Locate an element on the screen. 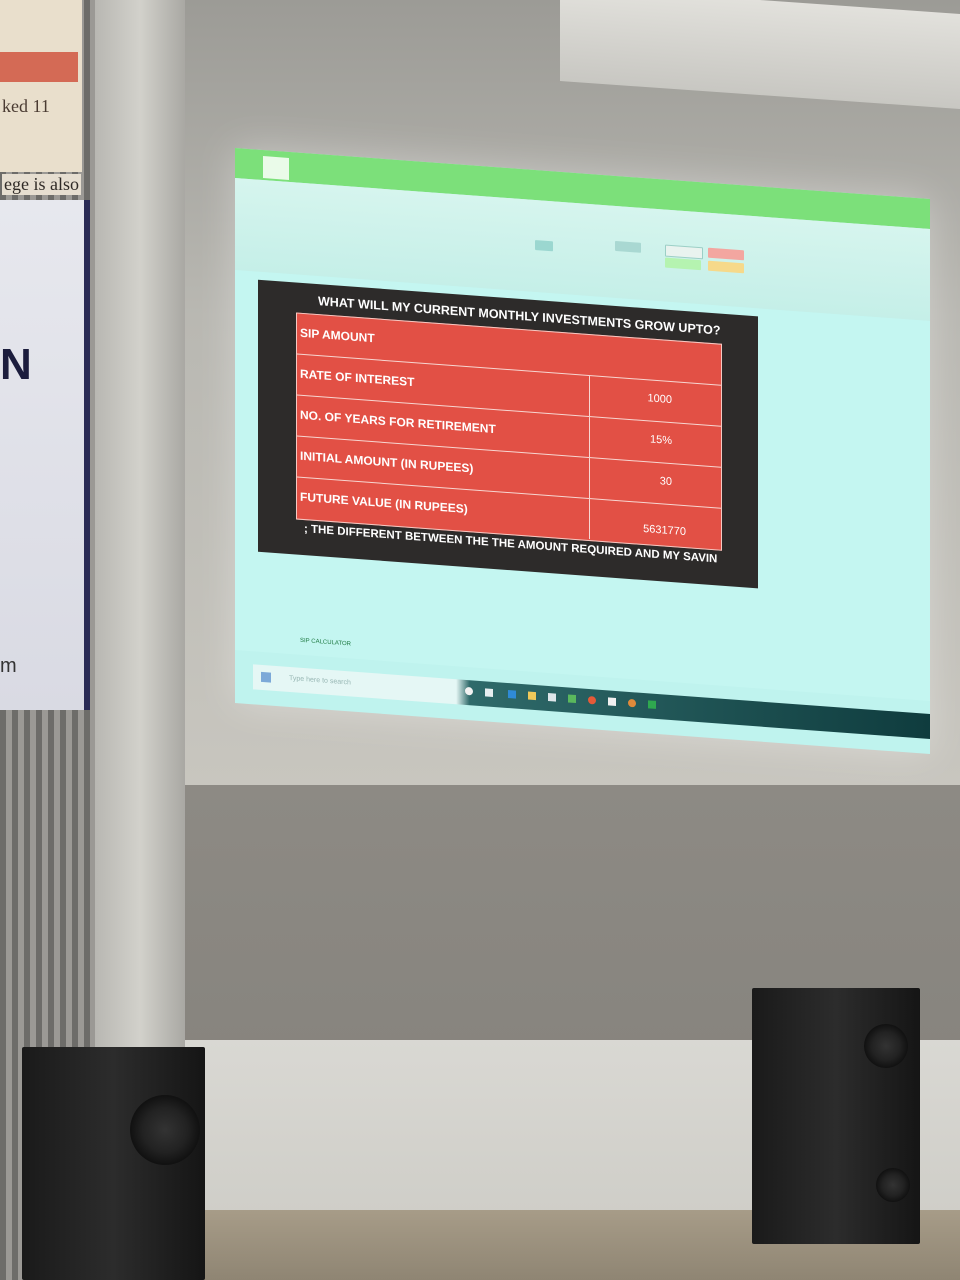 This screenshot has width=960, height=1280. home-tab is located at coordinates (276, 168).